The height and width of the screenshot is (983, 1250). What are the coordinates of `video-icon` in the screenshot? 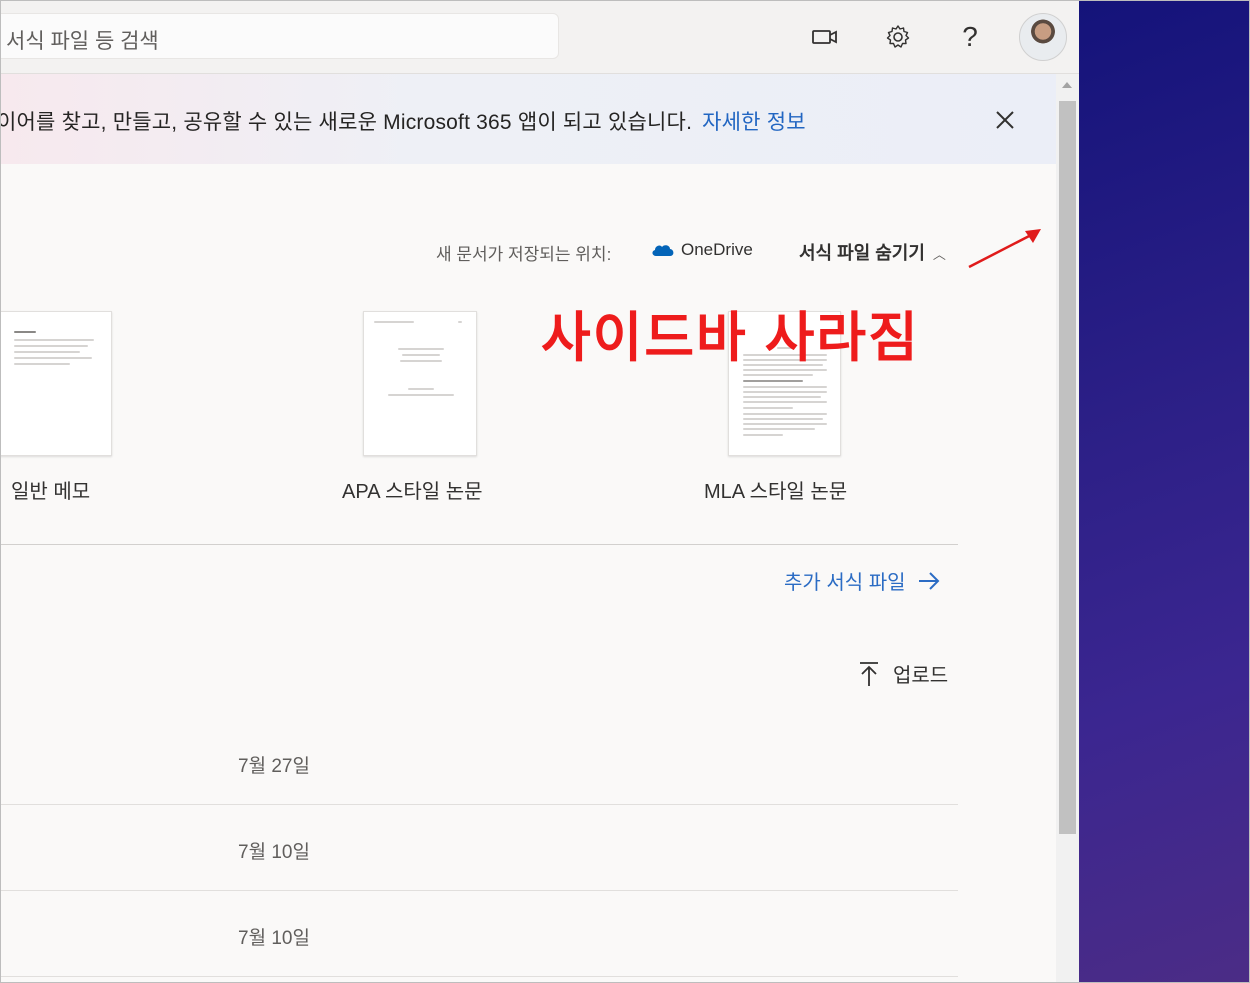 It's located at (825, 37).